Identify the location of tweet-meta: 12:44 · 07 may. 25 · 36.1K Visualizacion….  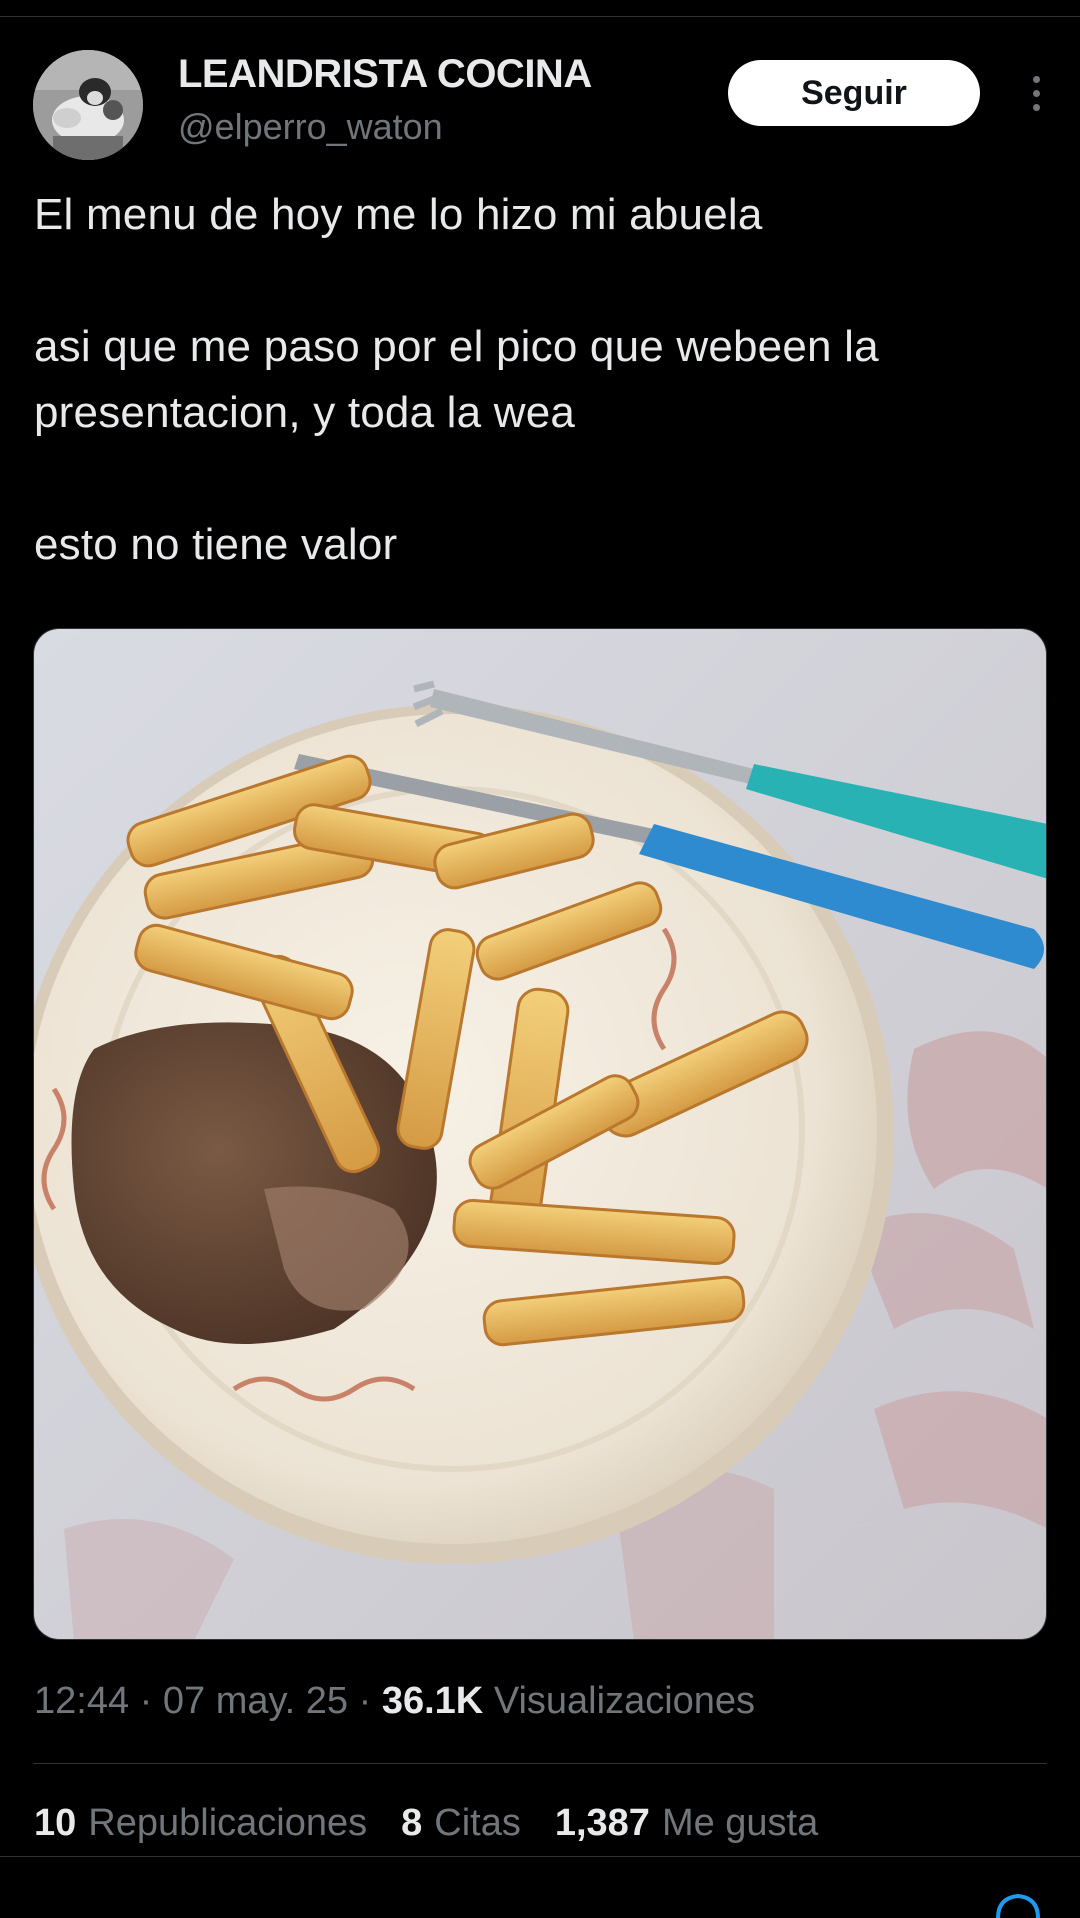
(394, 1701).